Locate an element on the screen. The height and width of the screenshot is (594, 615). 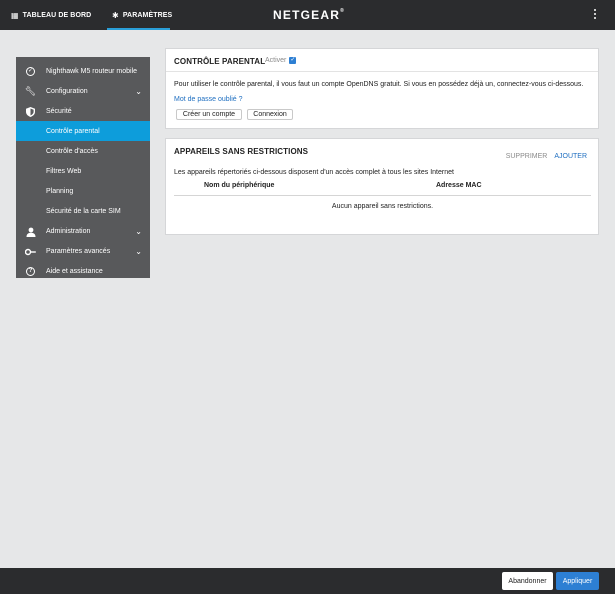
delete-button: SUPPRIMER is located at coordinates (527, 156).